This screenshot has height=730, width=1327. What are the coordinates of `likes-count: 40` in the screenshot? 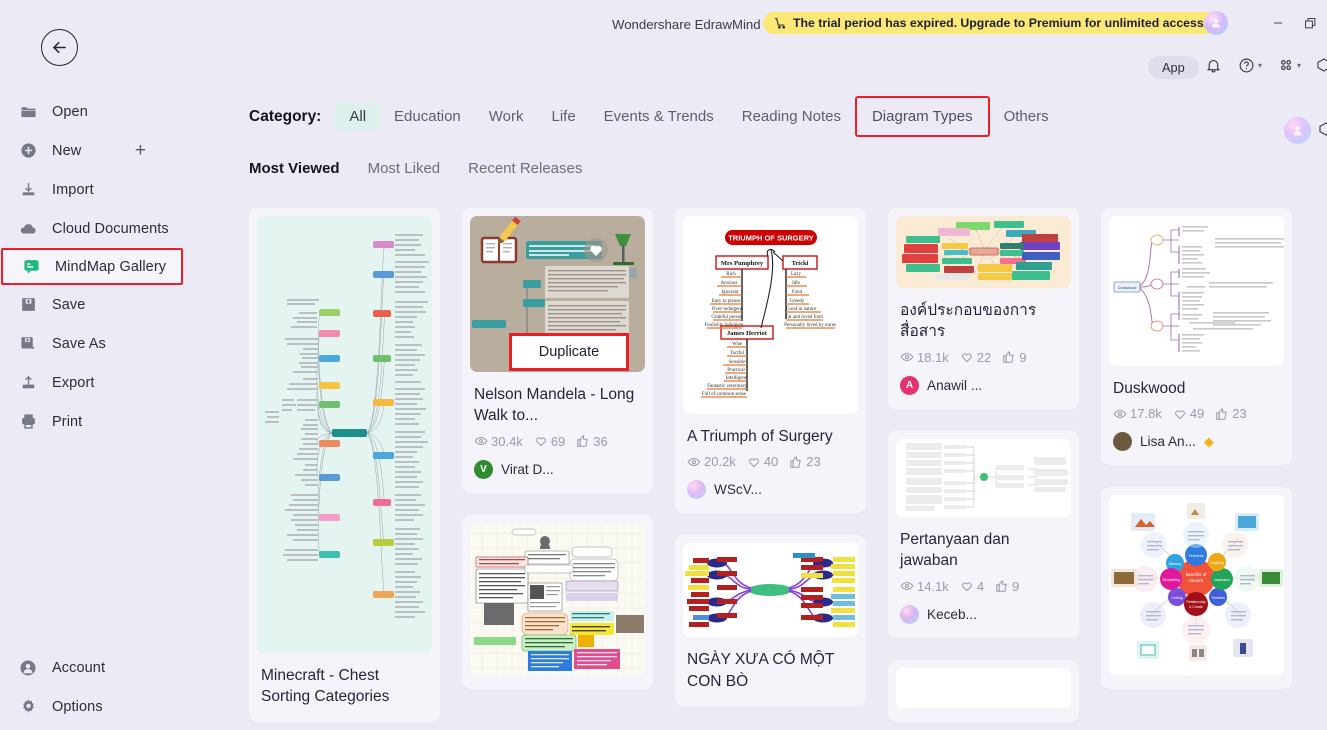 It's located at (771, 462).